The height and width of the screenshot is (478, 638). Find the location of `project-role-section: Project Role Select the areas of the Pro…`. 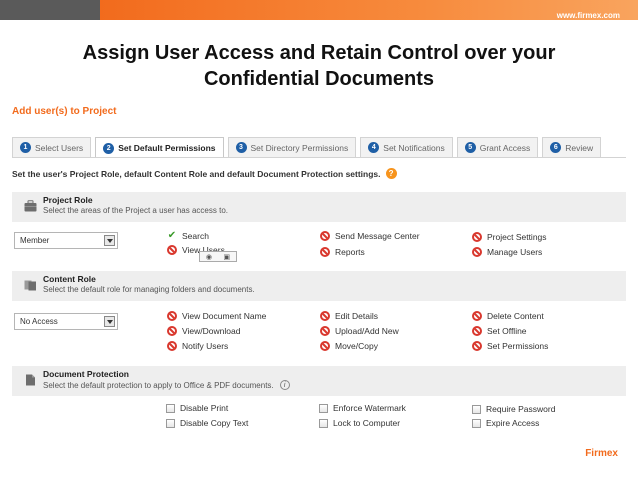

project-role-section: Project Role Select the areas of the Pro… is located at coordinates (319, 207).